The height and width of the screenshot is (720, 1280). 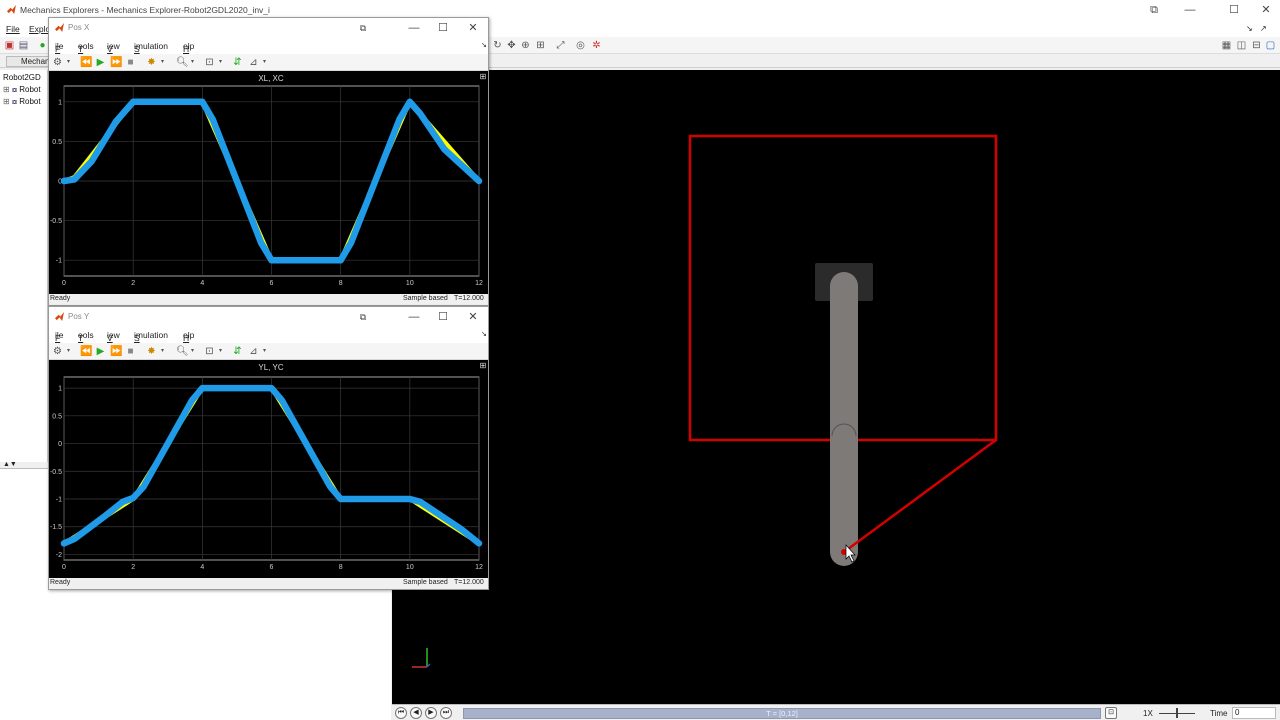 I want to click on splitter-arrows-icon: ▲▼, so click(x=10, y=464).